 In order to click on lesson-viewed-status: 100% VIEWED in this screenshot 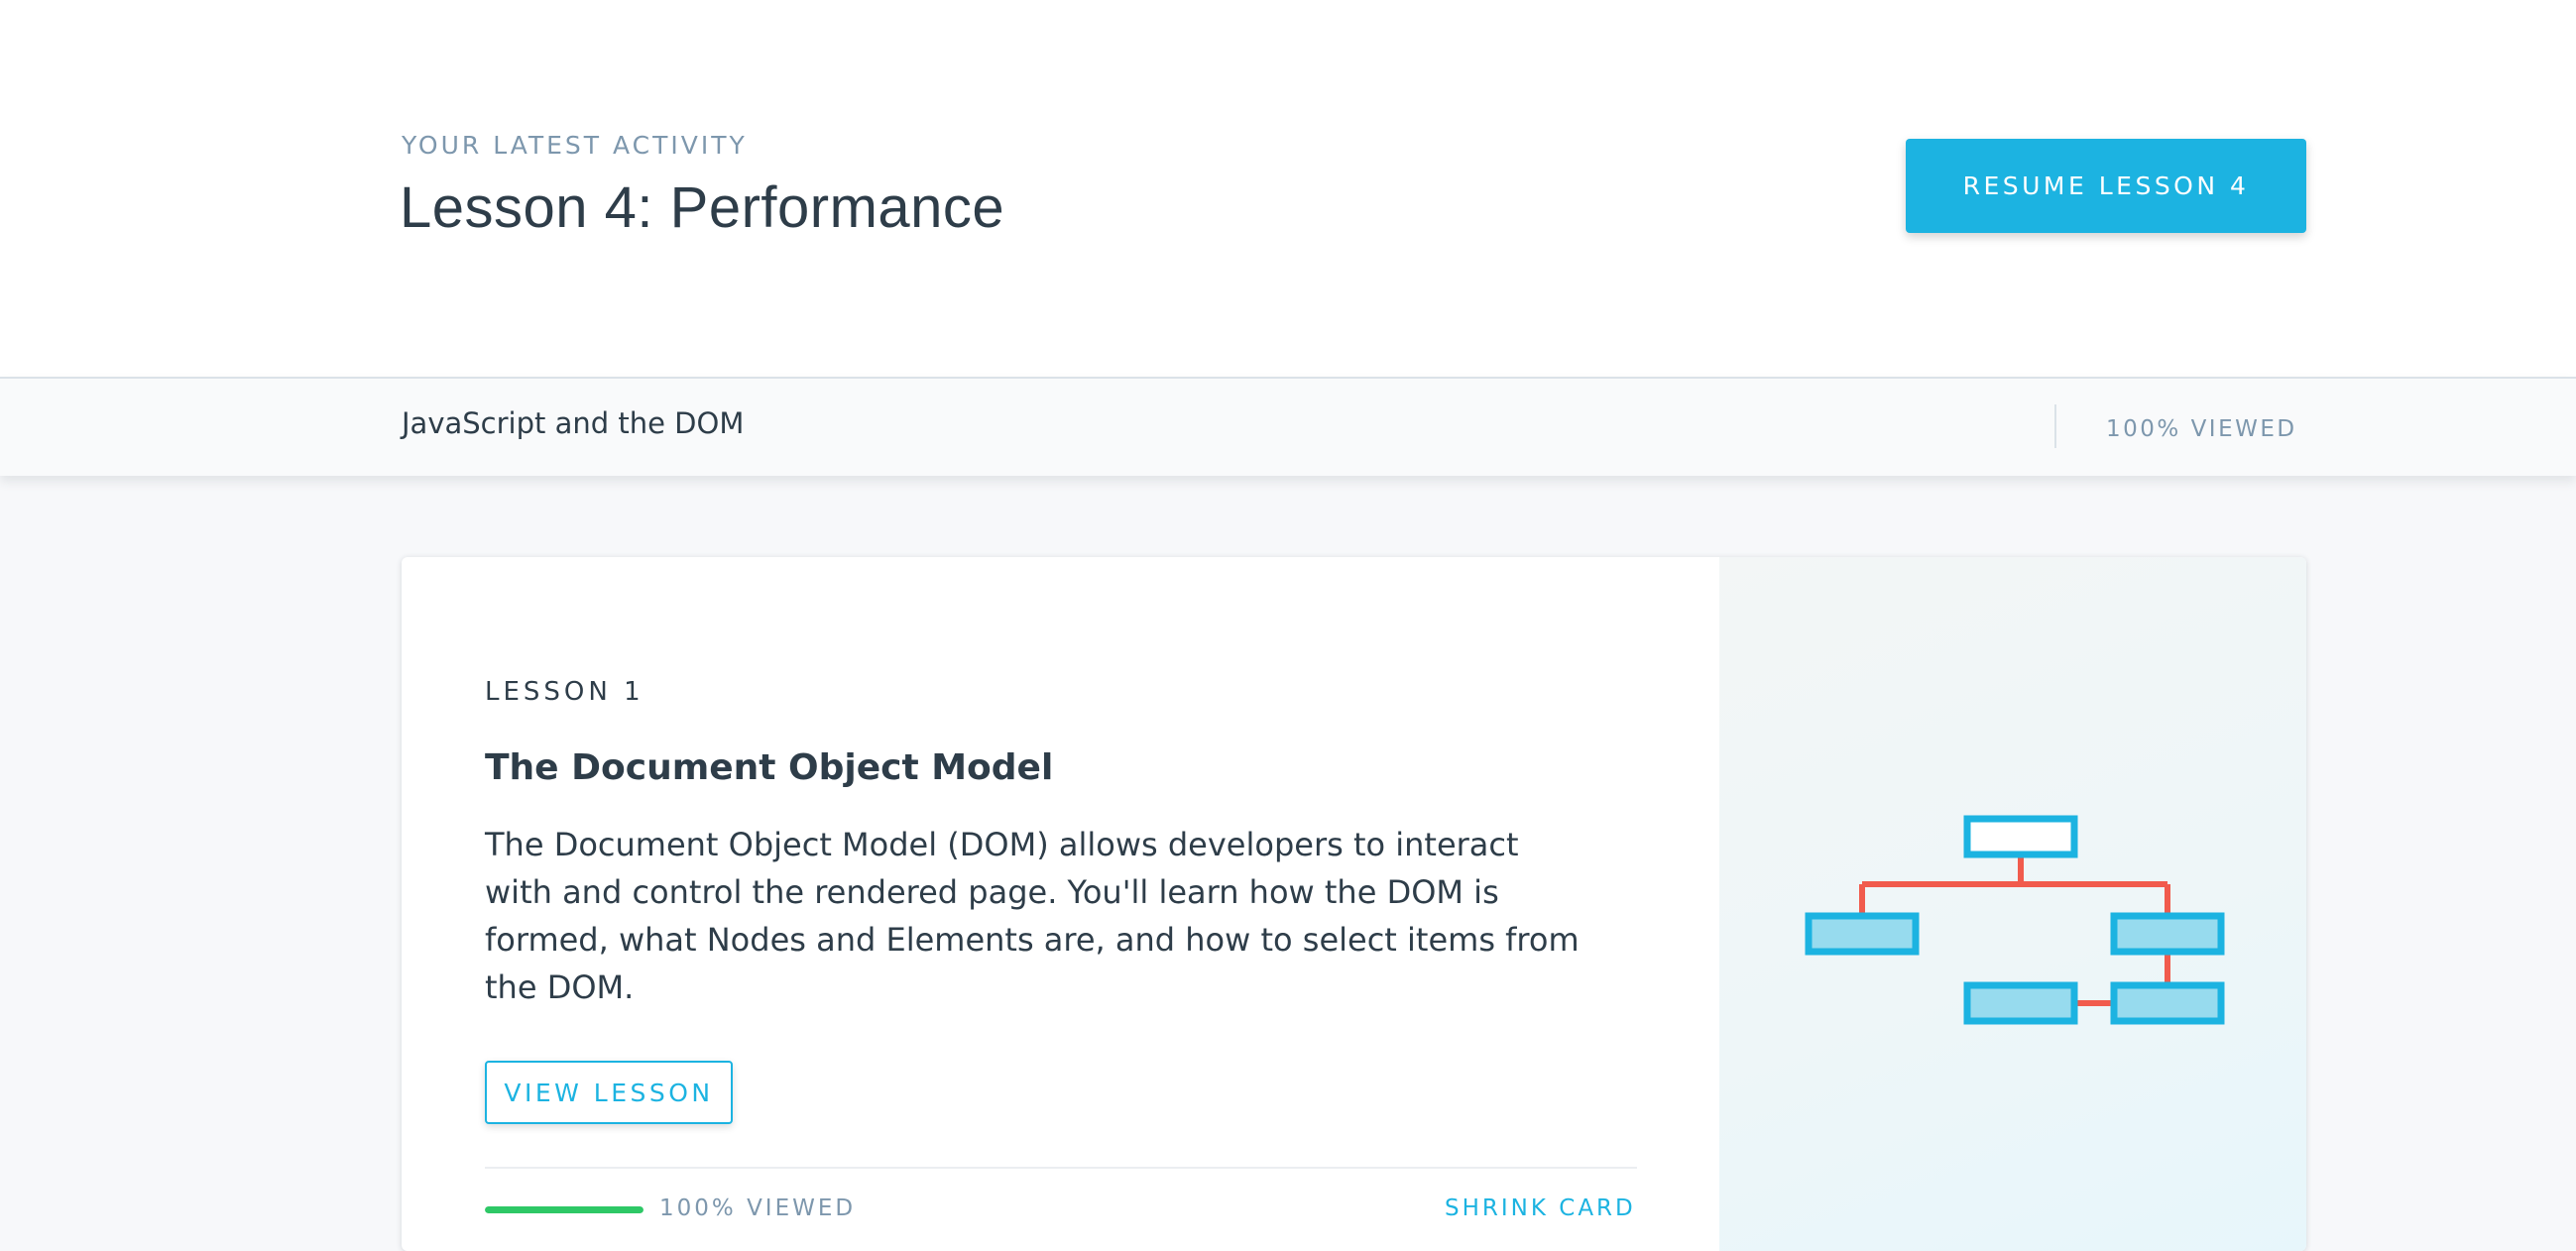, I will do `click(758, 1208)`.